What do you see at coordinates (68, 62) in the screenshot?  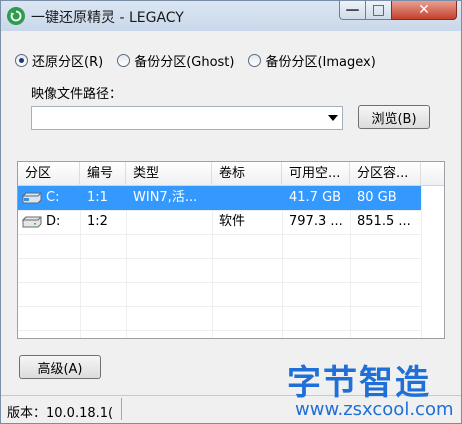 I see `radio-label: 还原分区(R)` at bounding box center [68, 62].